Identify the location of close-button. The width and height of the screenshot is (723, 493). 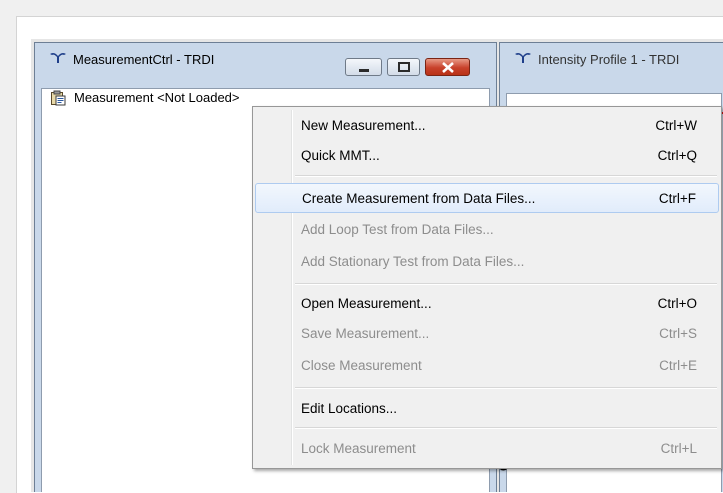
(447, 67).